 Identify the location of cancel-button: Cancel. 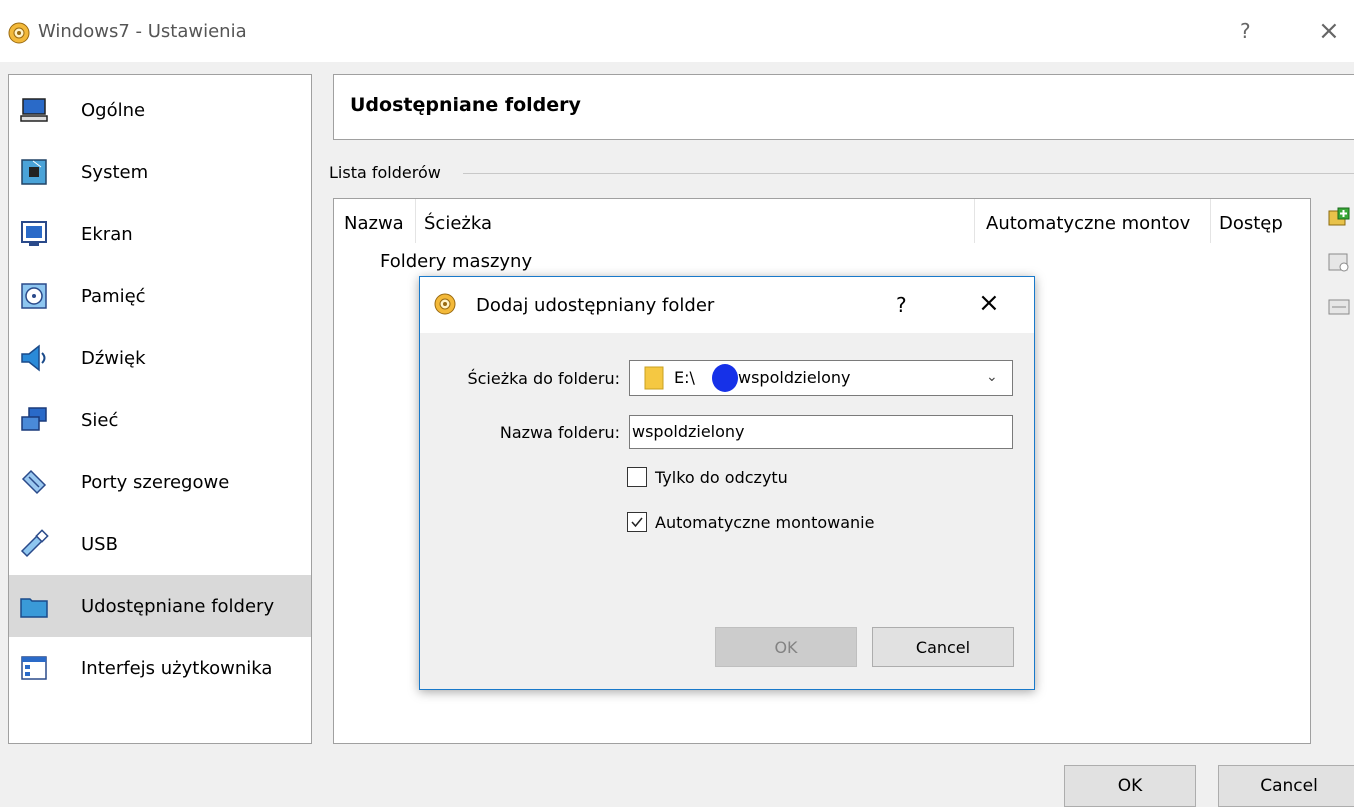
(1286, 786).